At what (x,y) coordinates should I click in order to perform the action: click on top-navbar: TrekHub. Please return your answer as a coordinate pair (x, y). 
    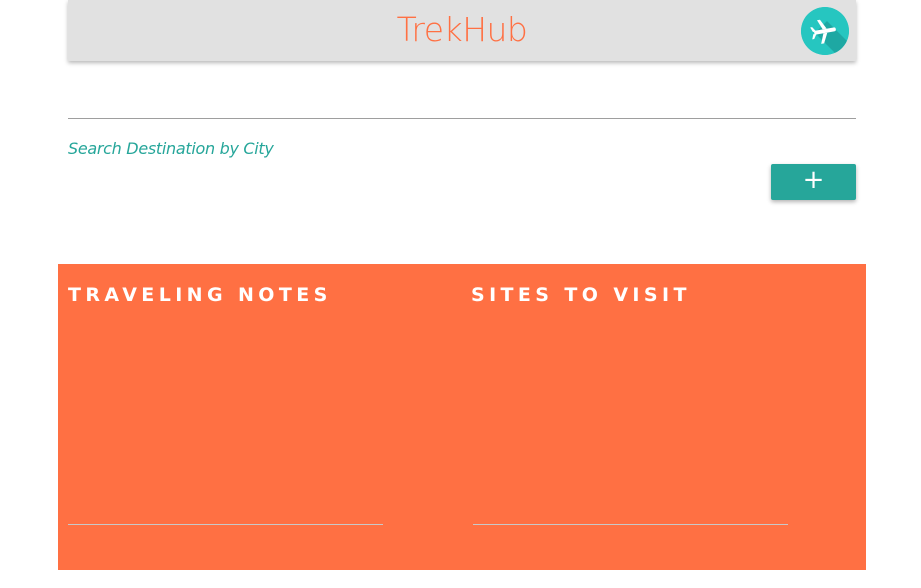
    Looking at the image, I should click on (462, 30).